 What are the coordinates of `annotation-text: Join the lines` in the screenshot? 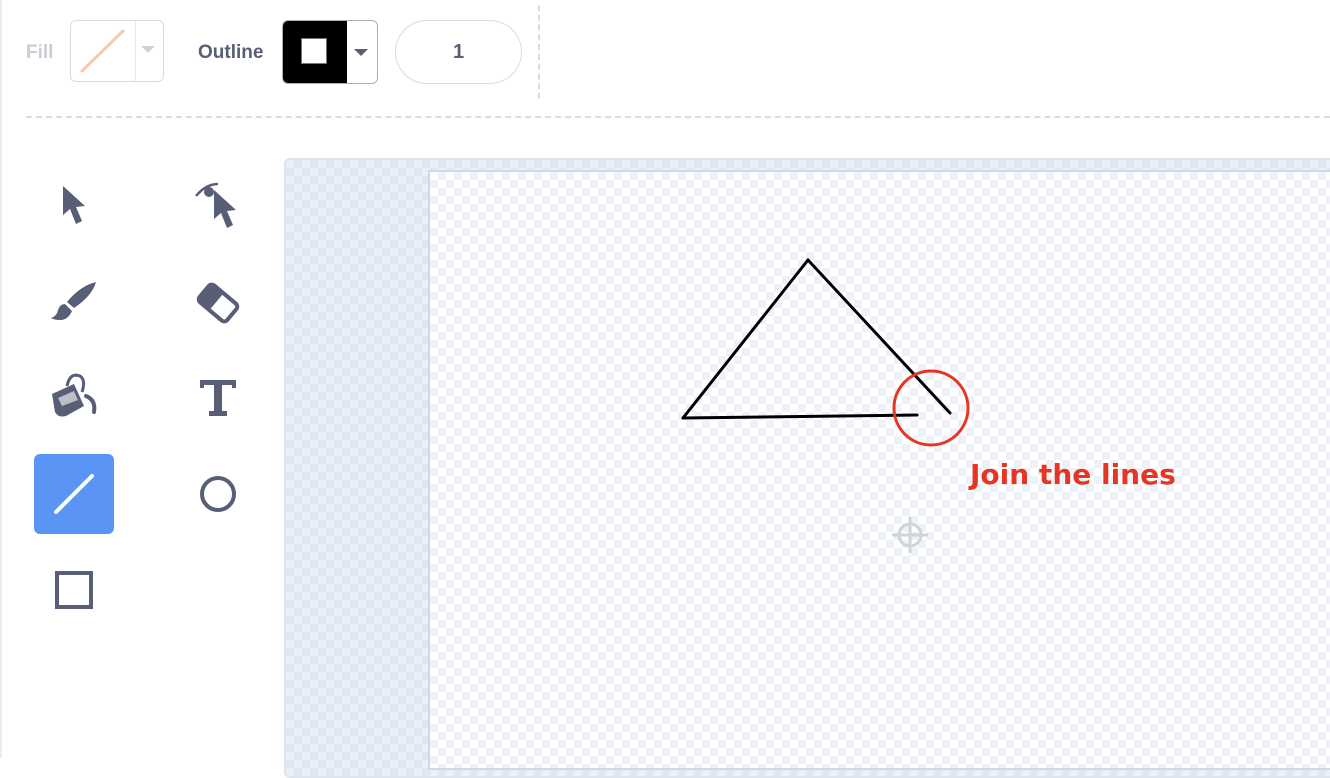 It's located at (1073, 474).